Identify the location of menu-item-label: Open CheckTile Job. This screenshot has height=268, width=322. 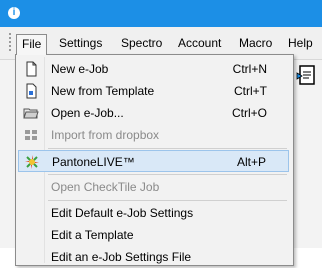
(105, 187).